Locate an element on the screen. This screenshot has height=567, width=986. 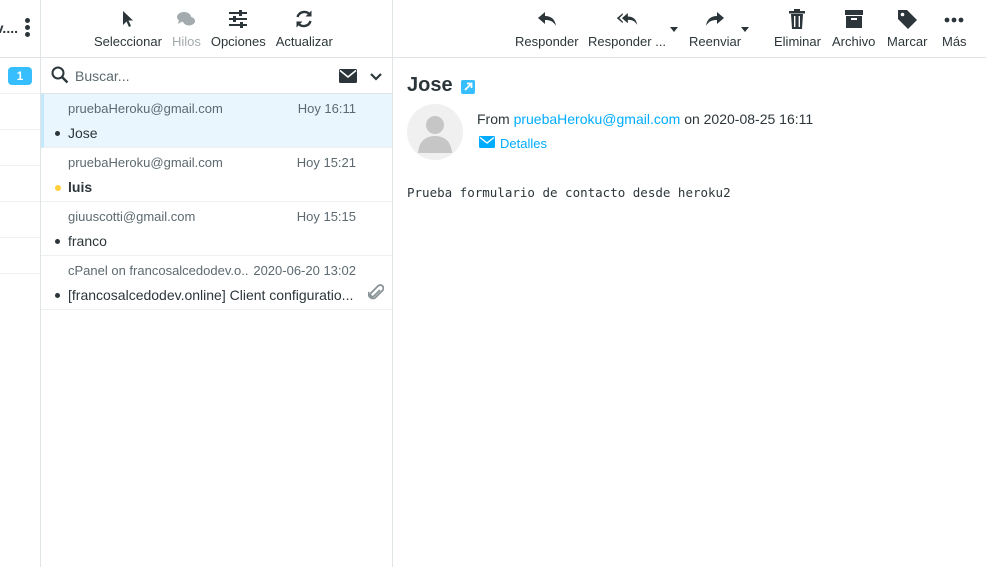
refresh-icon is located at coordinates (304, 19).